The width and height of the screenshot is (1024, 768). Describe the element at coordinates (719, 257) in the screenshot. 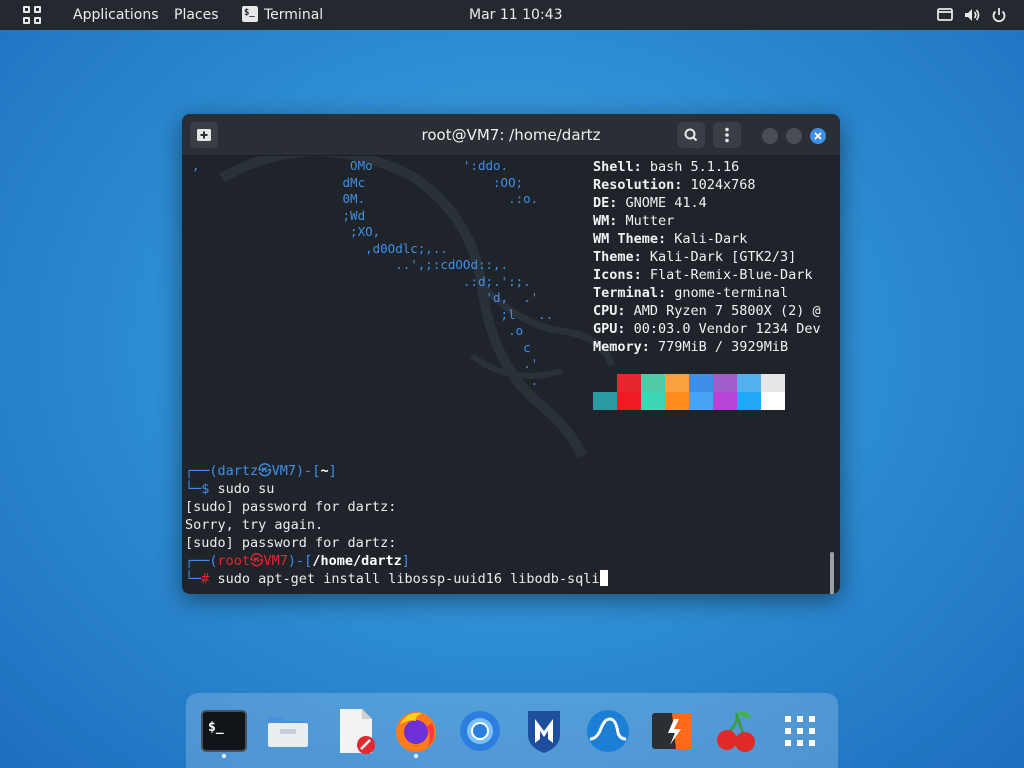

I see `info-value: Kali-Dark [GTK2/3]` at that location.